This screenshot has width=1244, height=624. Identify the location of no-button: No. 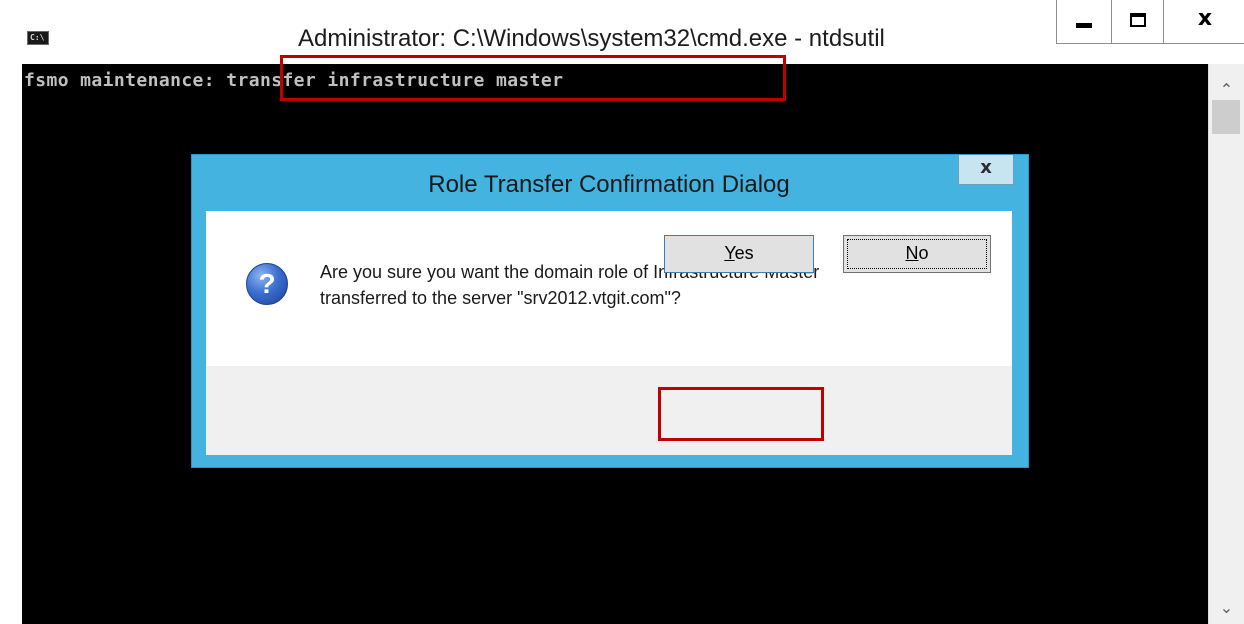
(917, 254).